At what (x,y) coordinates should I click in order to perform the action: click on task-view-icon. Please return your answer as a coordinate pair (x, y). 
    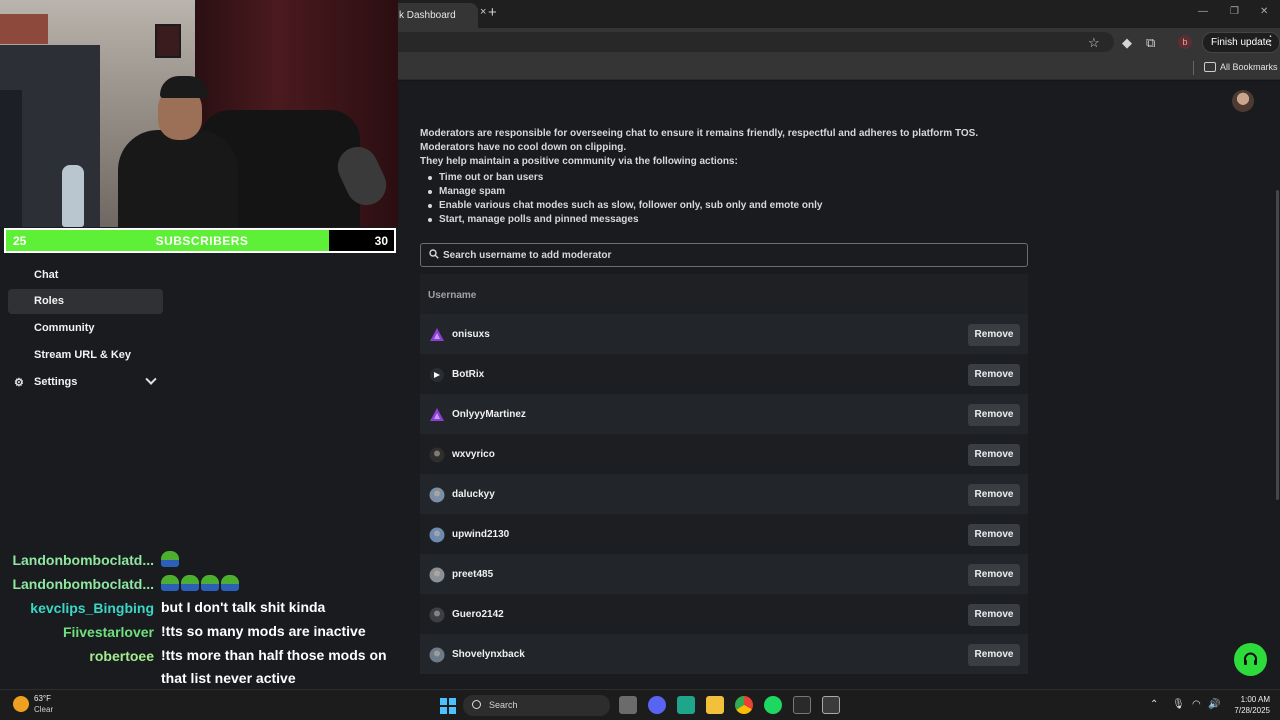
    Looking at the image, I should click on (628, 705).